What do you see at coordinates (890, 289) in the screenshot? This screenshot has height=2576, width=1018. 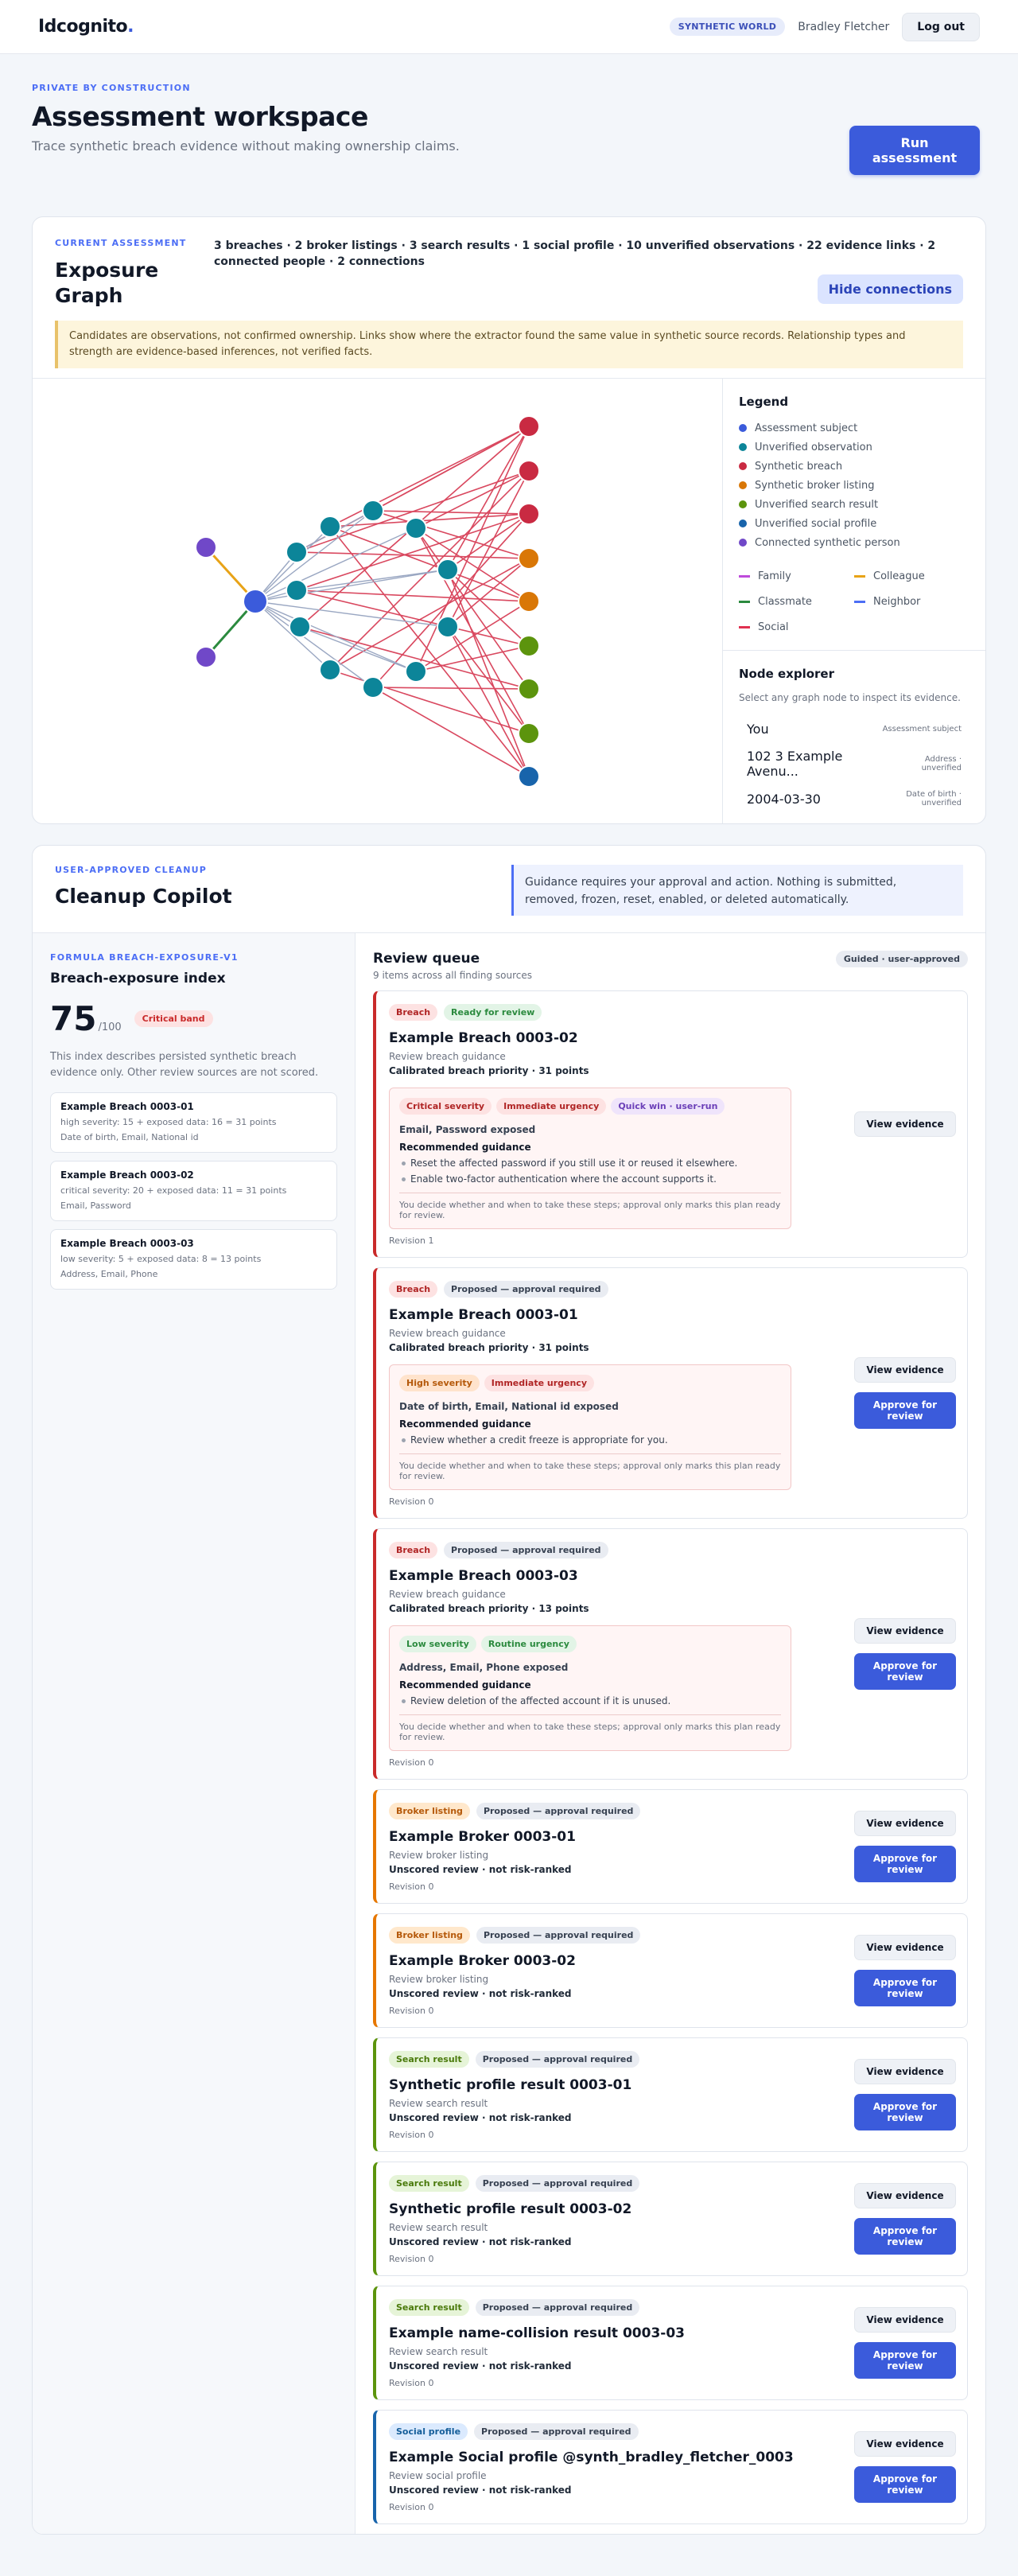 I see `hide-connections-button: Hide connections` at bounding box center [890, 289].